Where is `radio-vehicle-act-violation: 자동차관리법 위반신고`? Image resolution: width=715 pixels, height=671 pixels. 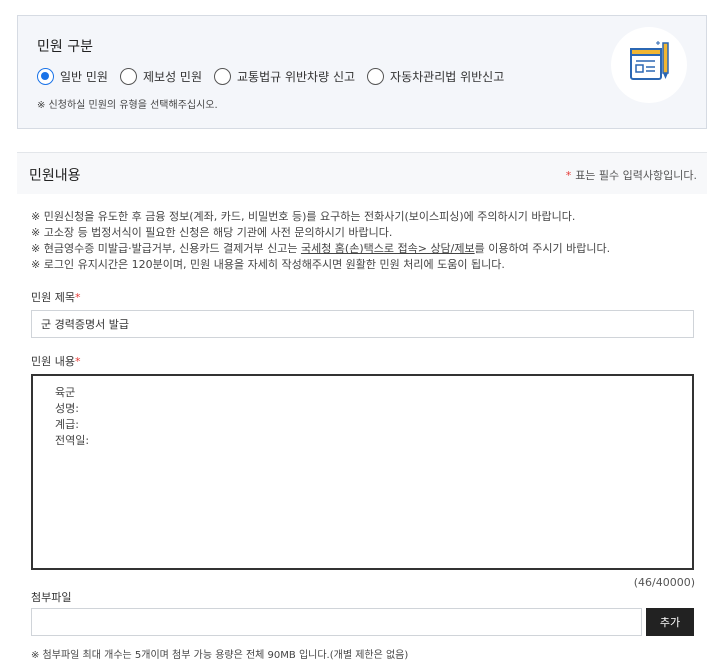
radio-vehicle-act-violation: 자동차관리법 위반신고 is located at coordinates (435, 76).